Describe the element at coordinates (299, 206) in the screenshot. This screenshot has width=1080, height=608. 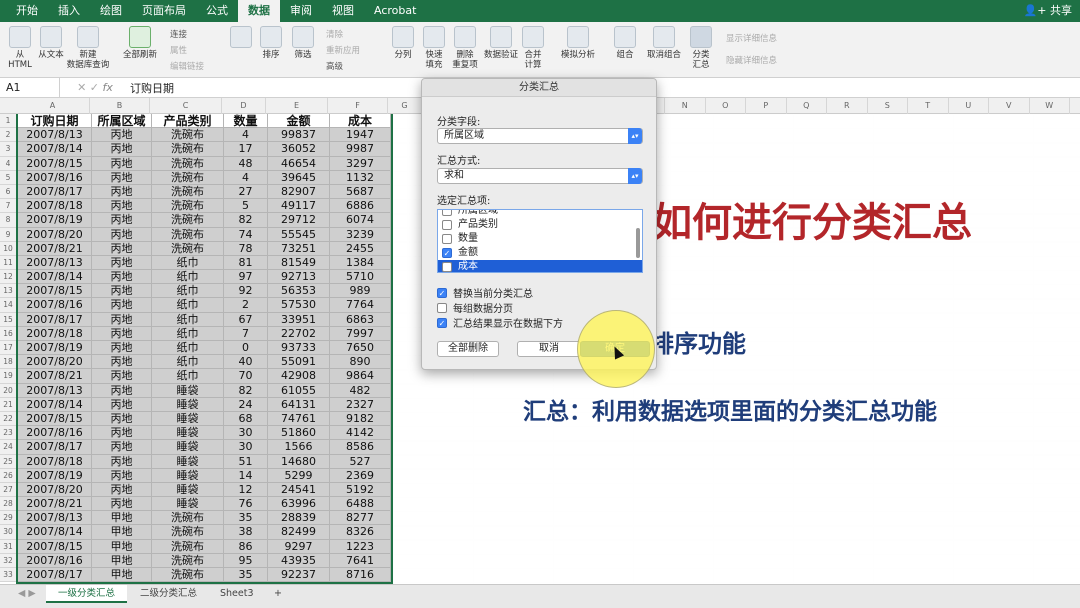
I see `table-cell: 49117` at that location.